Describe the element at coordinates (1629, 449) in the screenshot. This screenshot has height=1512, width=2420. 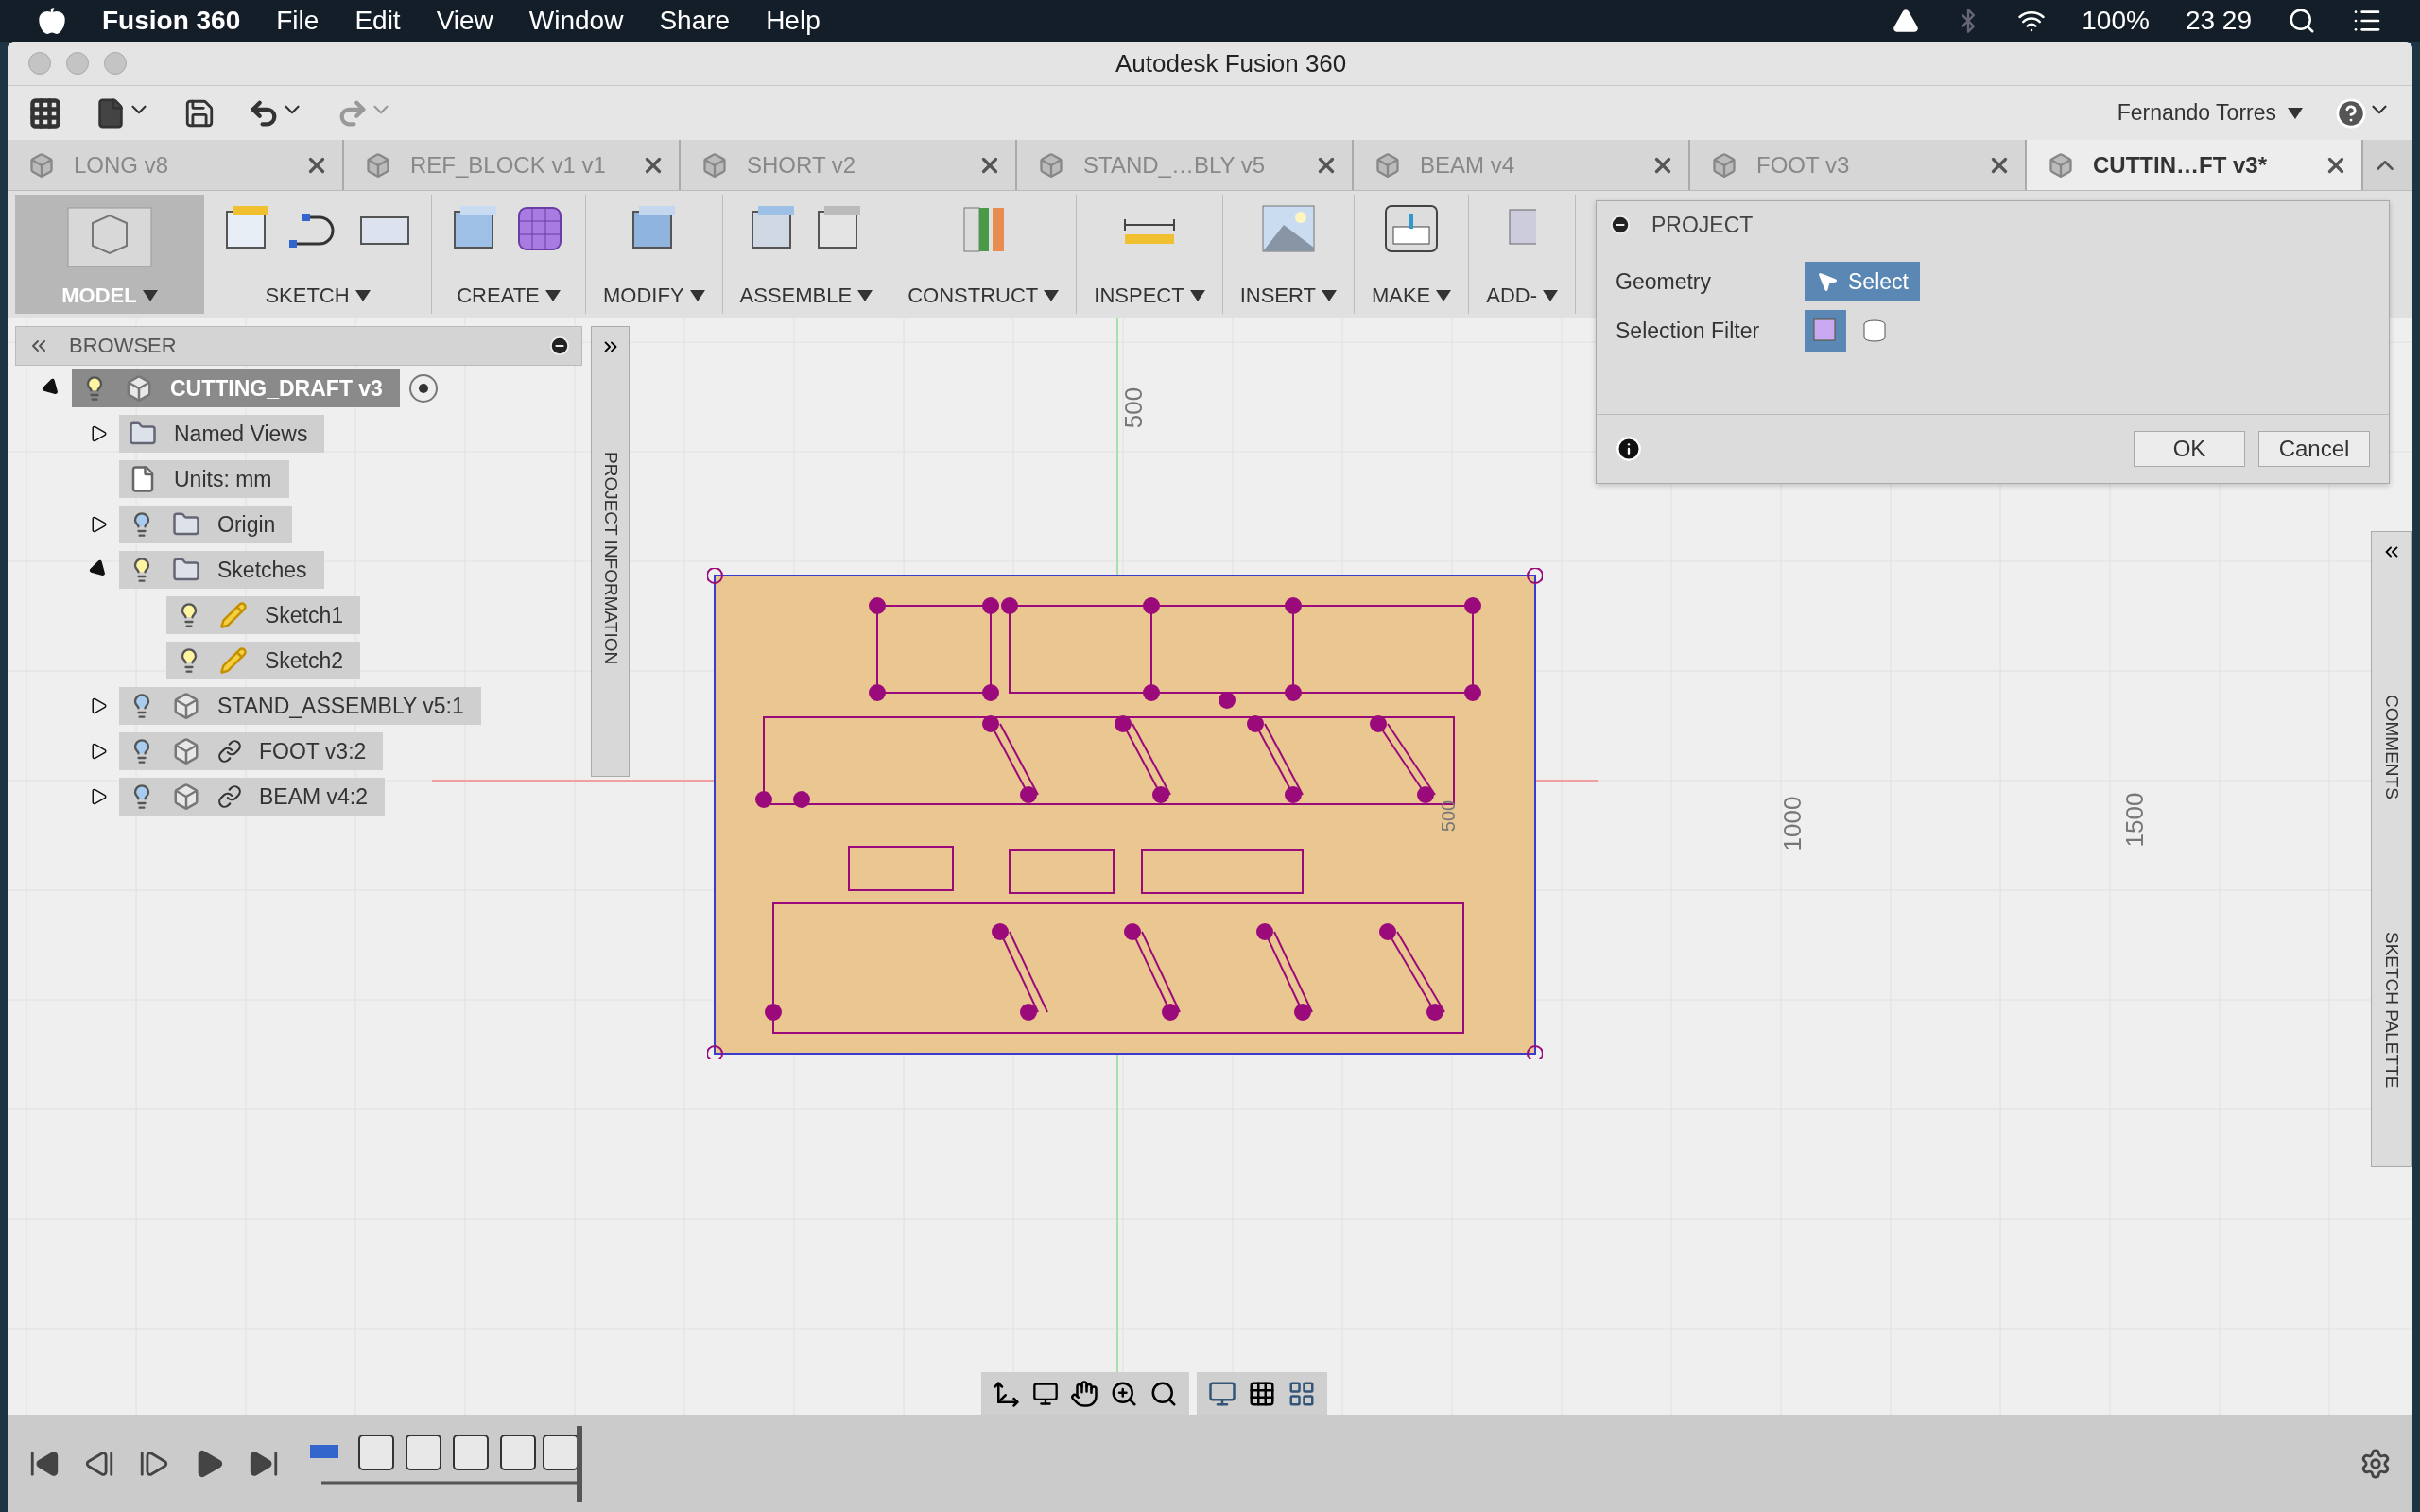
I see `info-icon` at that location.